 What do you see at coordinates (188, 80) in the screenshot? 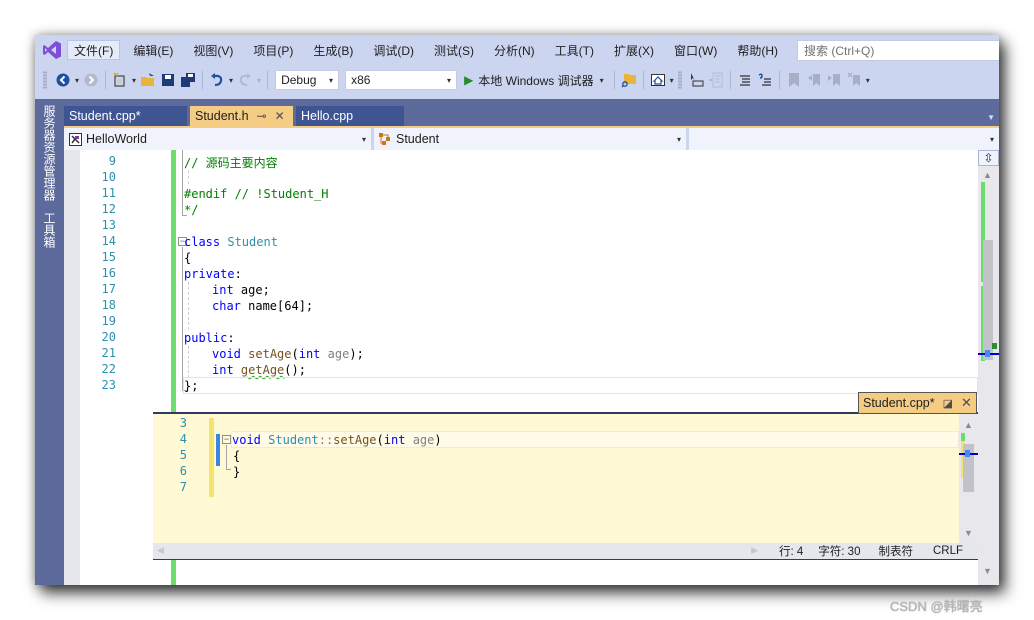
I see `save-all-icon` at bounding box center [188, 80].